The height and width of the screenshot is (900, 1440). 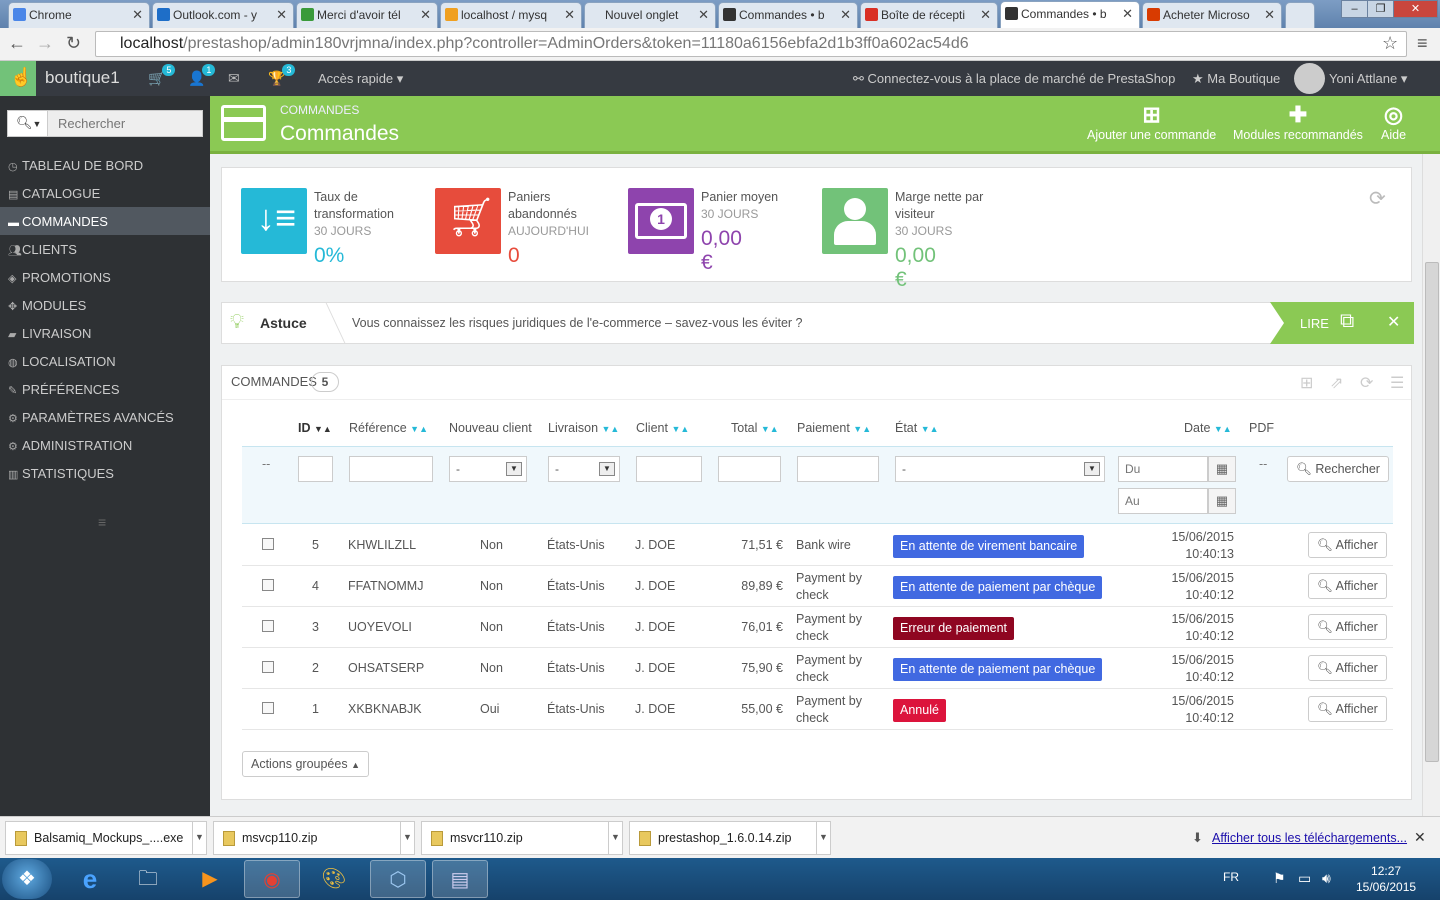 I want to click on browser-tab-active: Commandes • b ✕, so click(x=1070, y=14).